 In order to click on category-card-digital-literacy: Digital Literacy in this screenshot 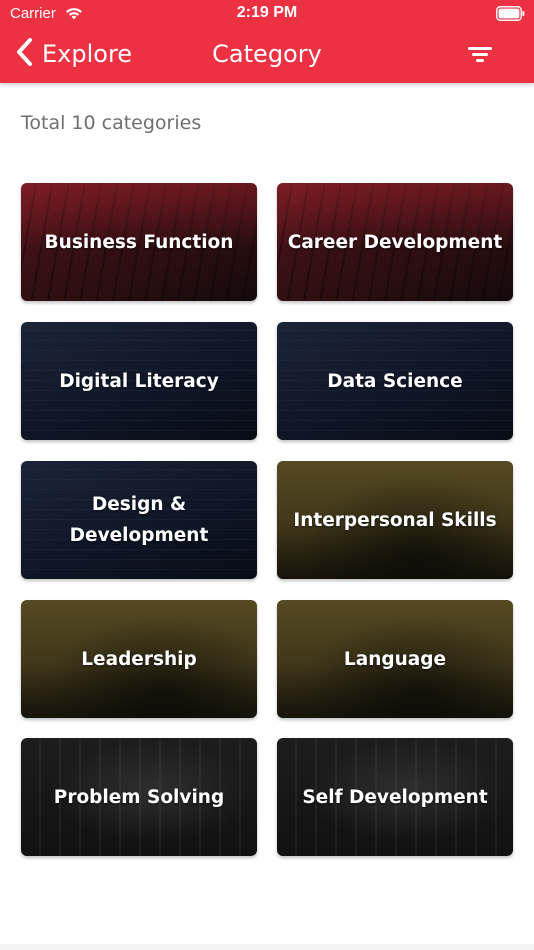, I will do `click(139, 381)`.